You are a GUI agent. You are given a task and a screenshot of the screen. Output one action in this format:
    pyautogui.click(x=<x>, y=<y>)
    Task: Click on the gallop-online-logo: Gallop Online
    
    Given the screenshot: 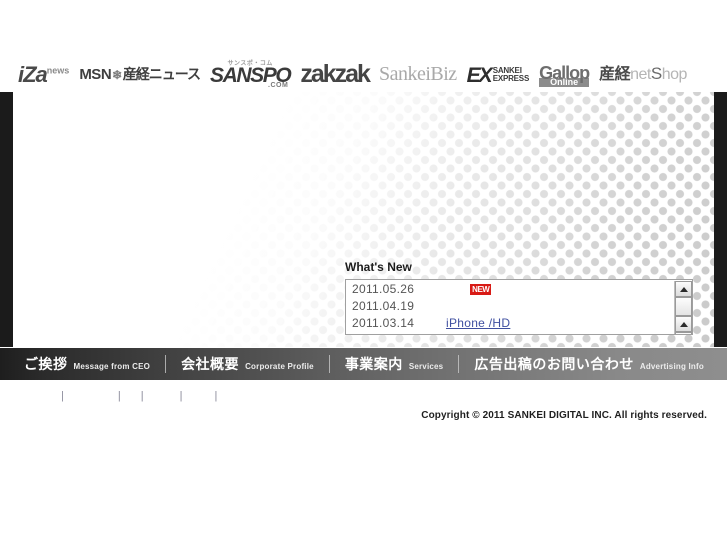 What is the action you would take?
    pyautogui.click(x=564, y=75)
    